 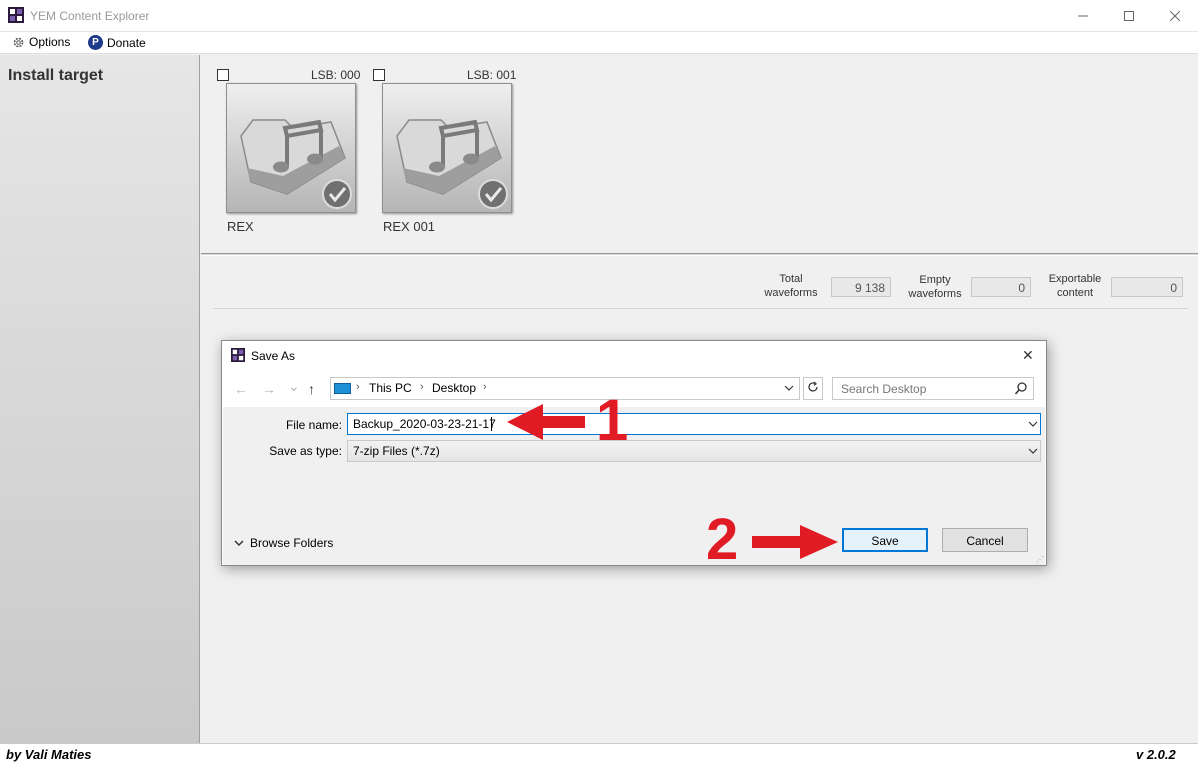 I want to click on menu-donate: P Donate, so click(x=117, y=42).